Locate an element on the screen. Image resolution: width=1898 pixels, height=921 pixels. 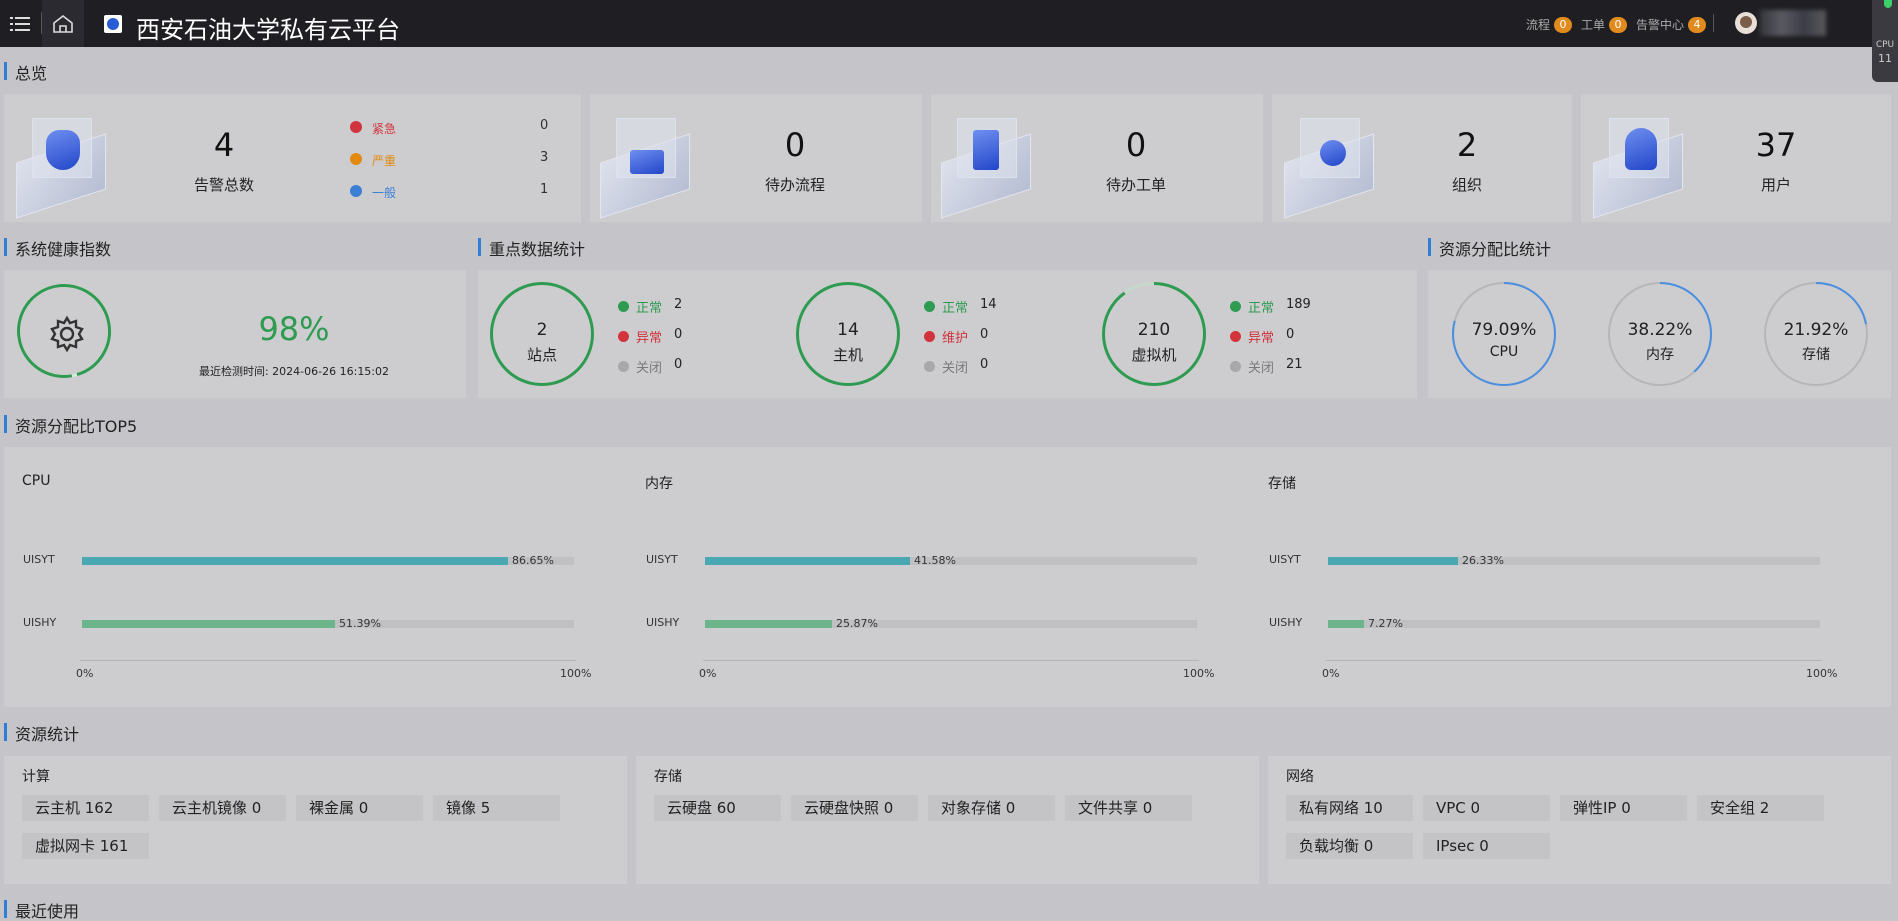
resource-ratio-card: 79.09% CPU 38.22% 内存 21.92% 存储 is located at coordinates (1659, 334).